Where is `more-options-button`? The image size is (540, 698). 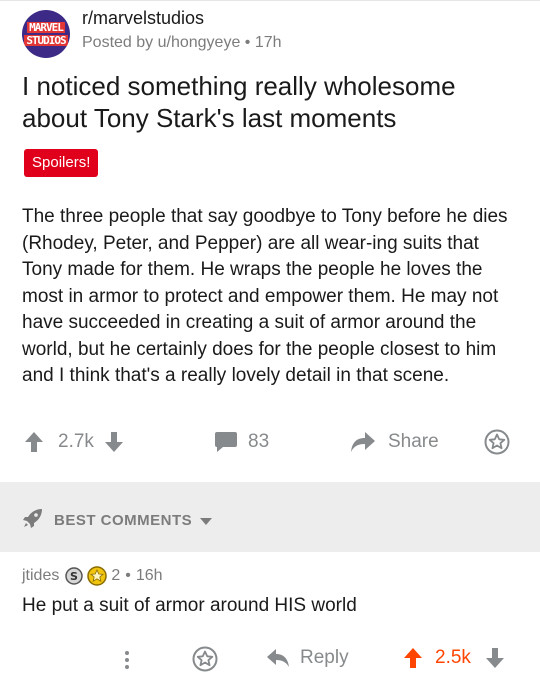
more-options-button is located at coordinates (127, 660).